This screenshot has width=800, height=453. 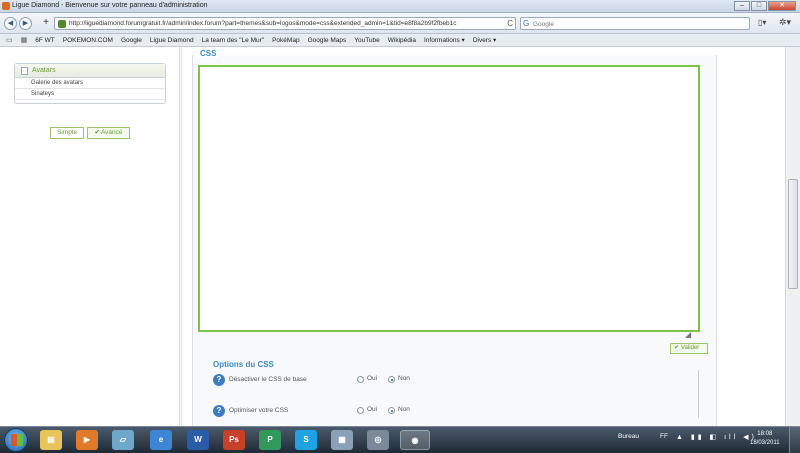 I want to click on option-row-optimize-css: ? Optimiser votre CSS Oui Non, so click(x=453, y=411).